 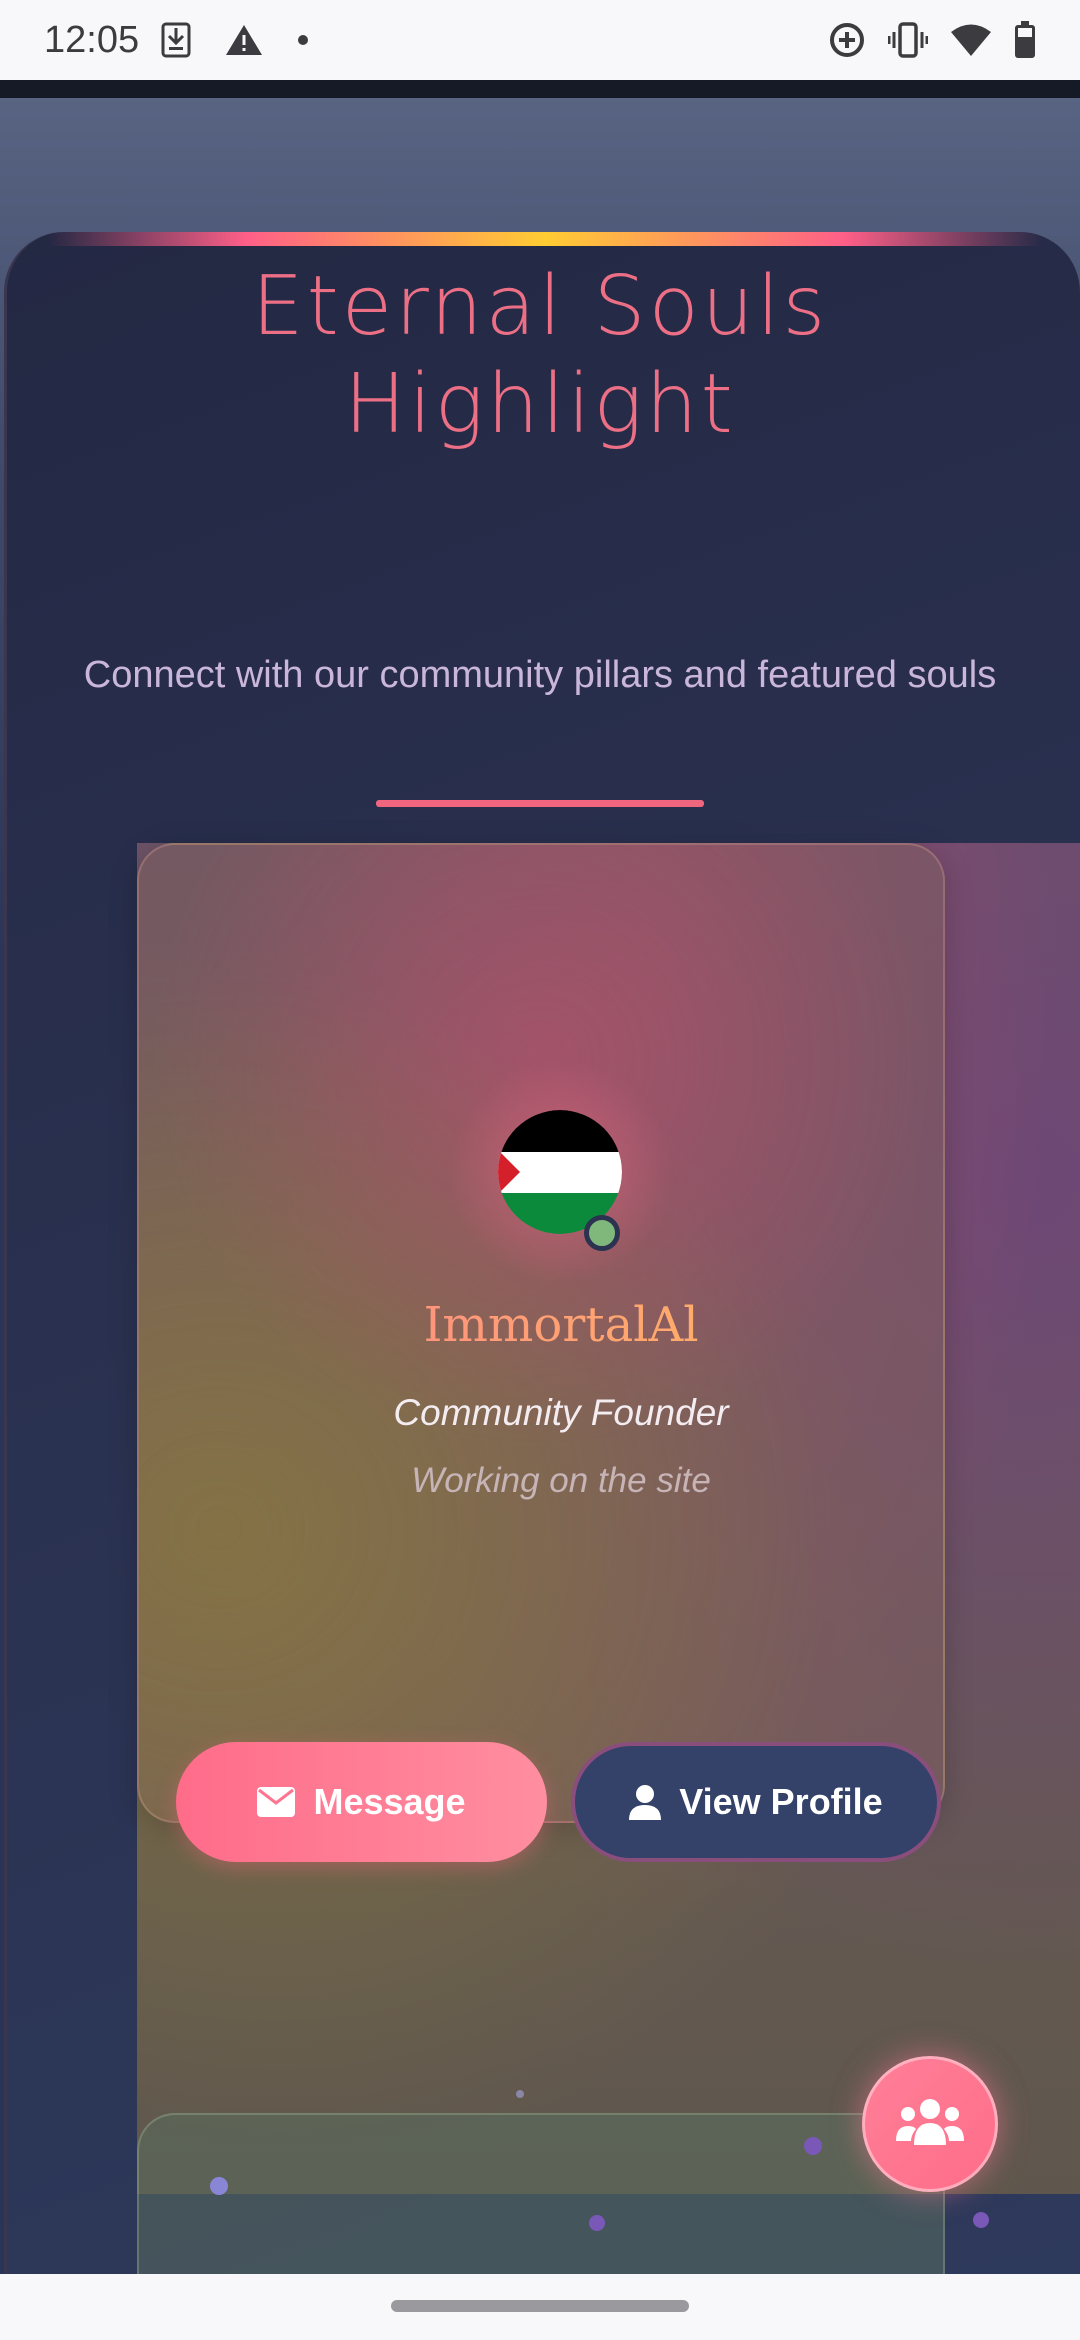 I want to click on message-button: Message, so click(x=361, y=1802).